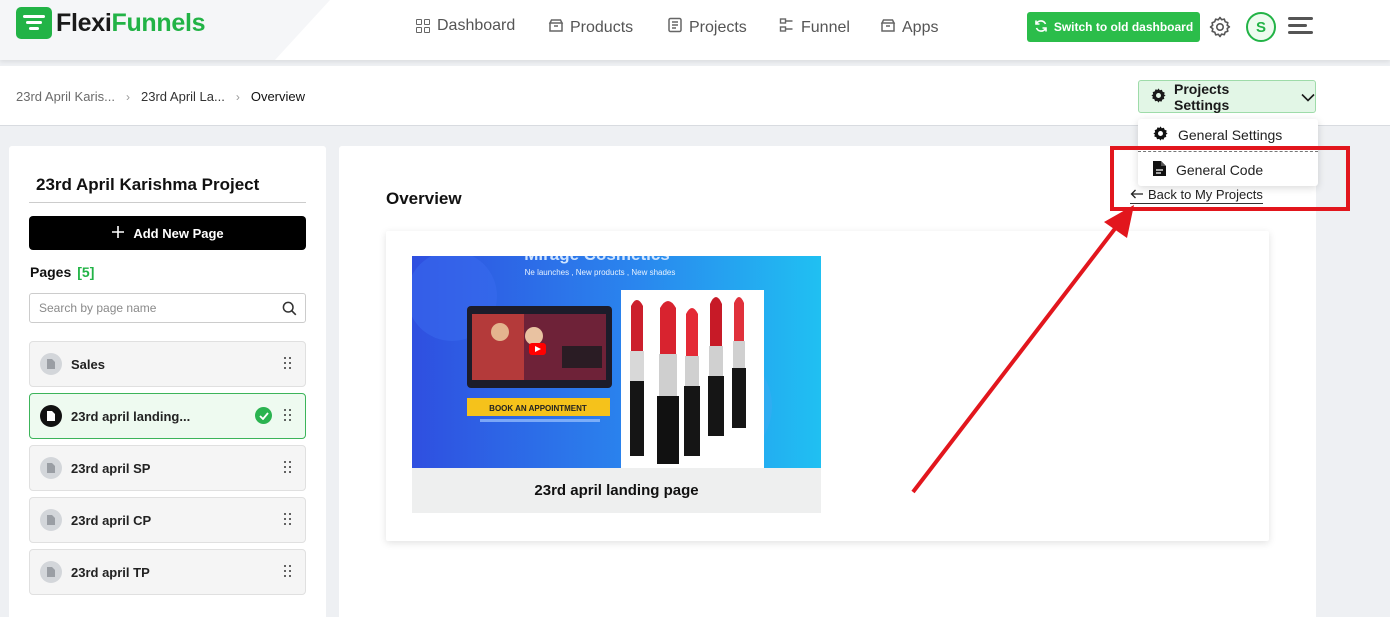  I want to click on search-icon, so click(289, 311).